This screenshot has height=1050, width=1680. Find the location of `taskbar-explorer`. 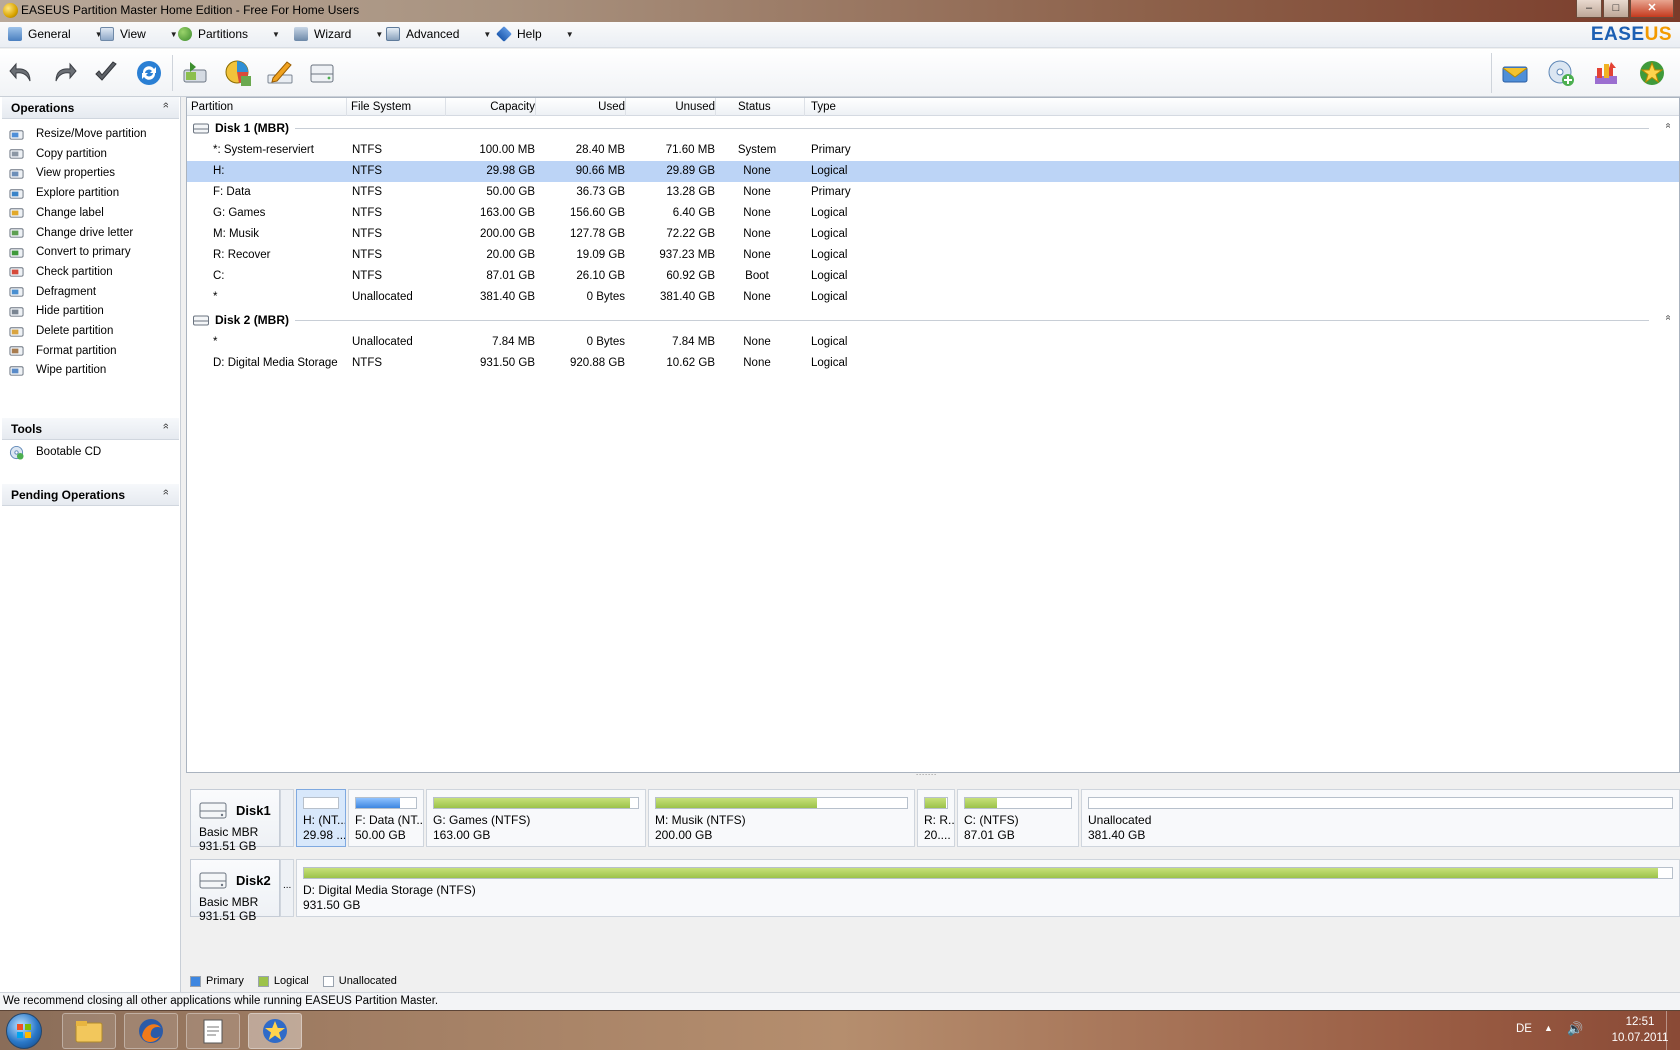

taskbar-explorer is located at coordinates (89, 1031).